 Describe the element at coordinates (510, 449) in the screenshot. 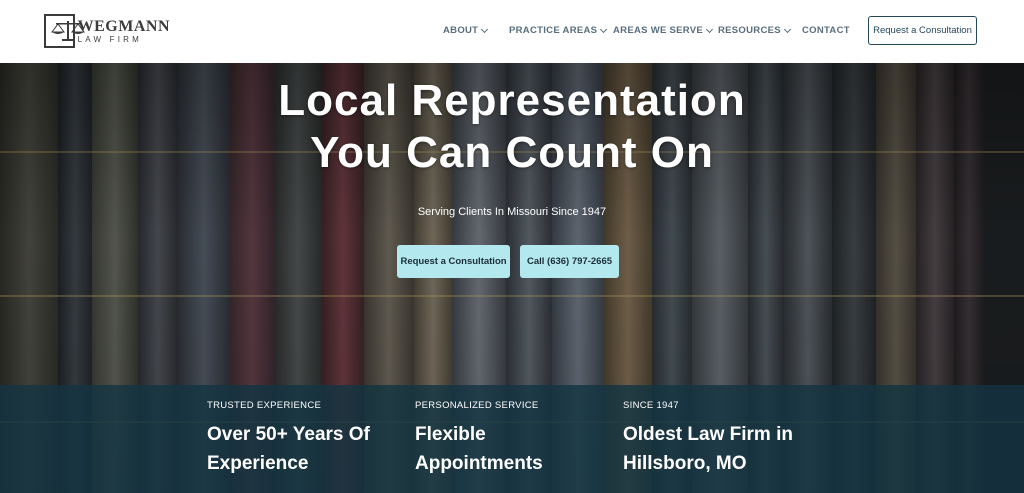

I see `feature-heading: Flexible Appointments` at that location.